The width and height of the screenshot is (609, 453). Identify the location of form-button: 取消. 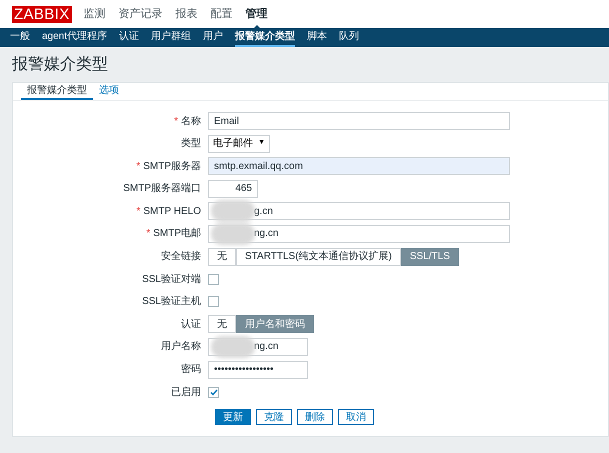
(356, 416).